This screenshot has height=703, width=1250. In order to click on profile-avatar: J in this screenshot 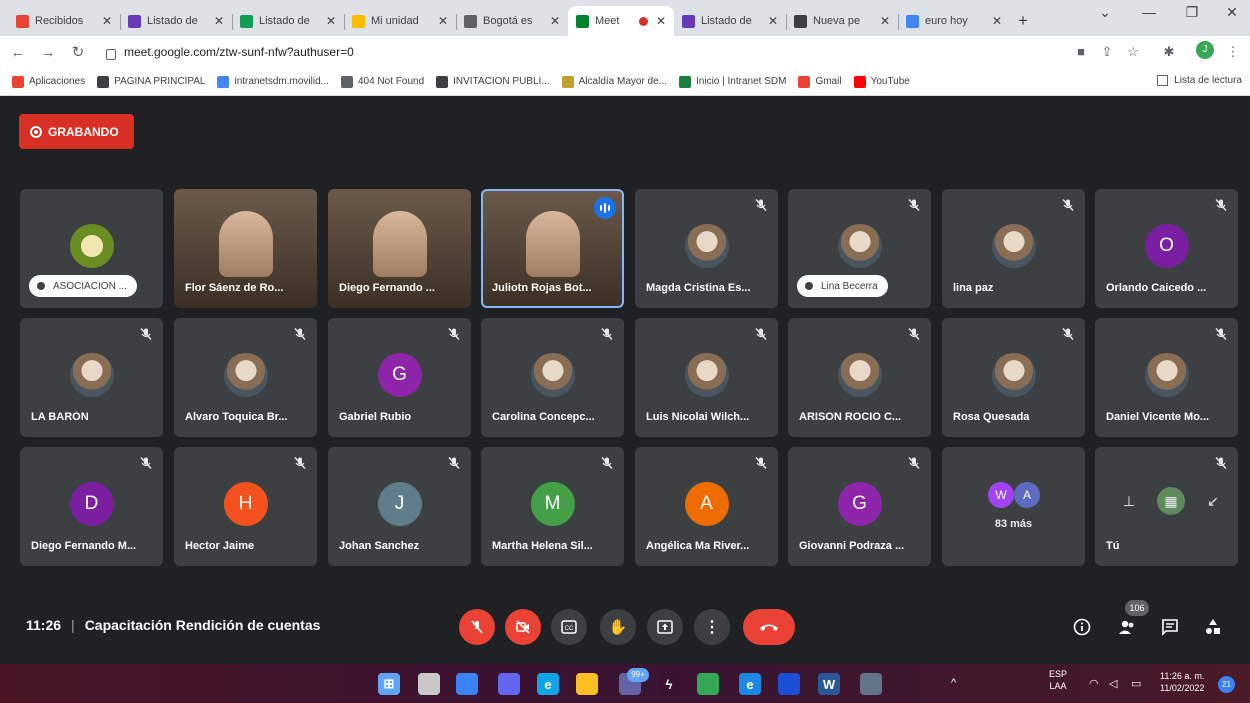, I will do `click(1205, 50)`.